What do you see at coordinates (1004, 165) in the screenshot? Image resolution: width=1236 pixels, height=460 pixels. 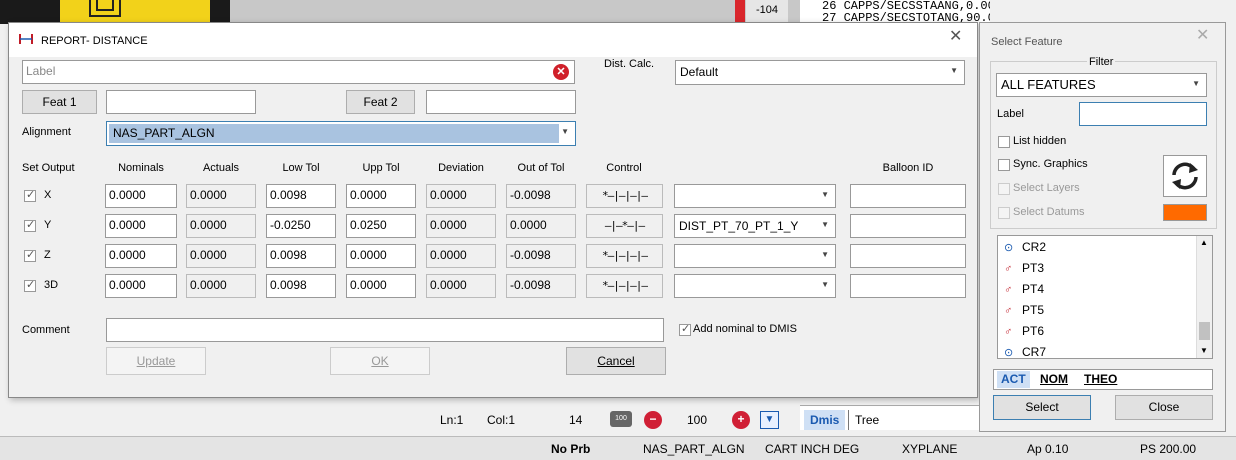 I see `sync-graphics-checkbox` at bounding box center [1004, 165].